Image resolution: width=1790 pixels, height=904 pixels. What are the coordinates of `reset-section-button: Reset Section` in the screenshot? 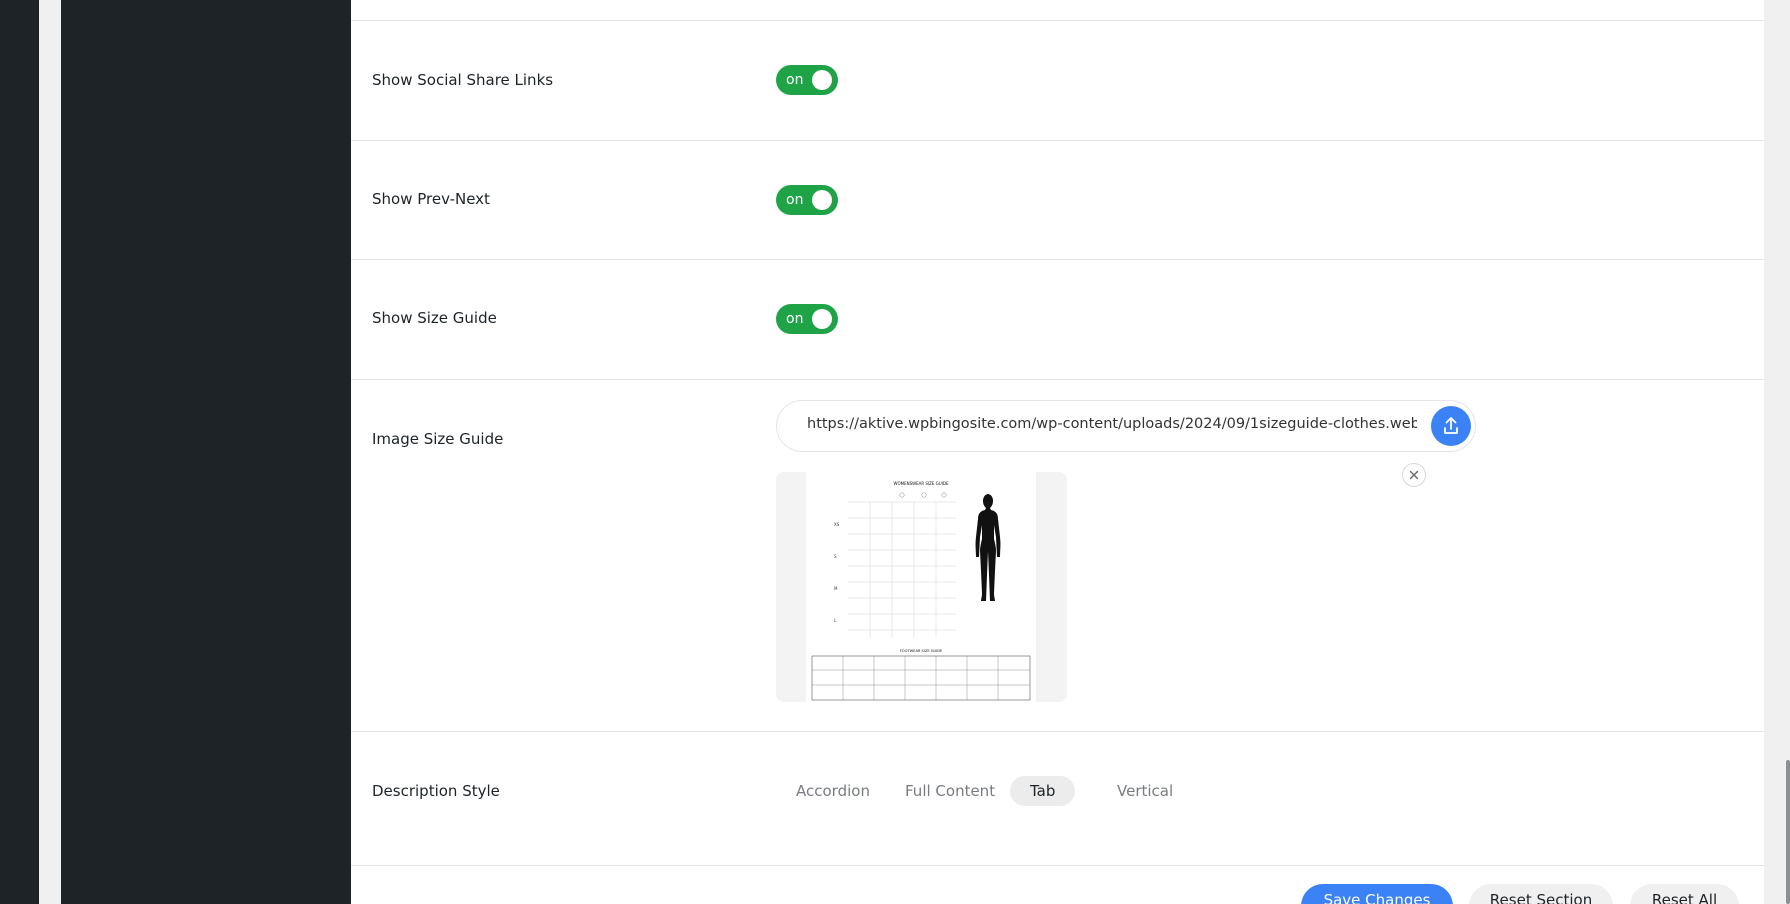 It's located at (1541, 894).